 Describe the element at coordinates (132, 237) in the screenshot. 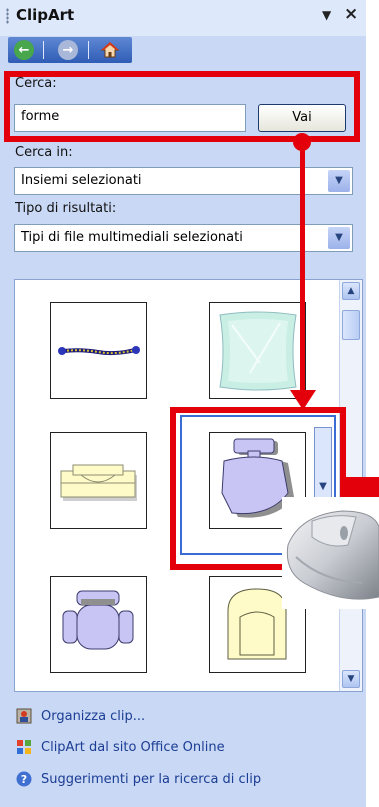

I see `result-type-value: Tipi di file multimediali selezionati` at that location.